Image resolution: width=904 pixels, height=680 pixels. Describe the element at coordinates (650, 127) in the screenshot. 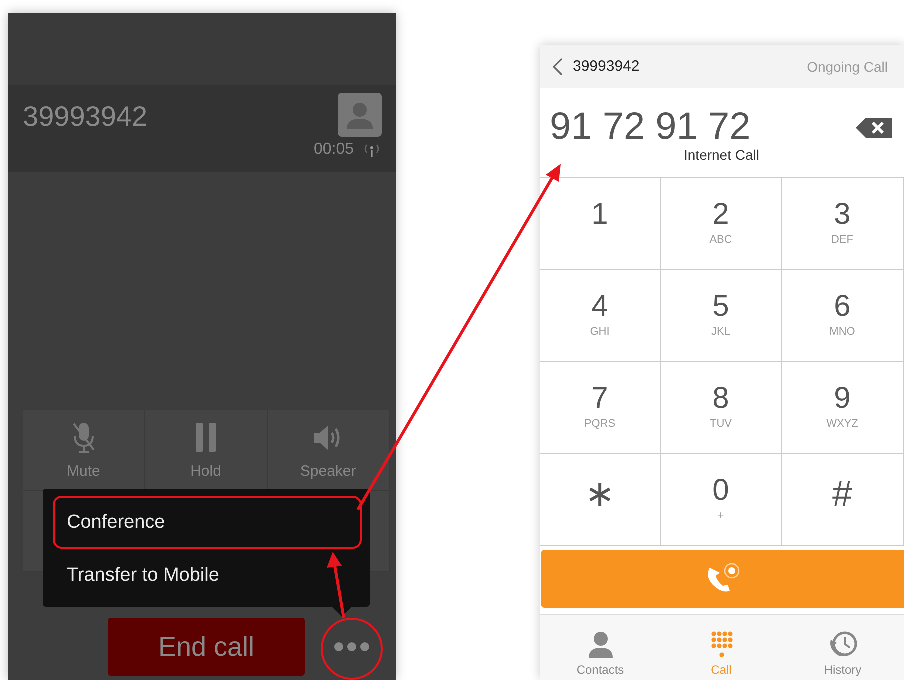

I see `dialed-number: 91 72 91 72` at that location.